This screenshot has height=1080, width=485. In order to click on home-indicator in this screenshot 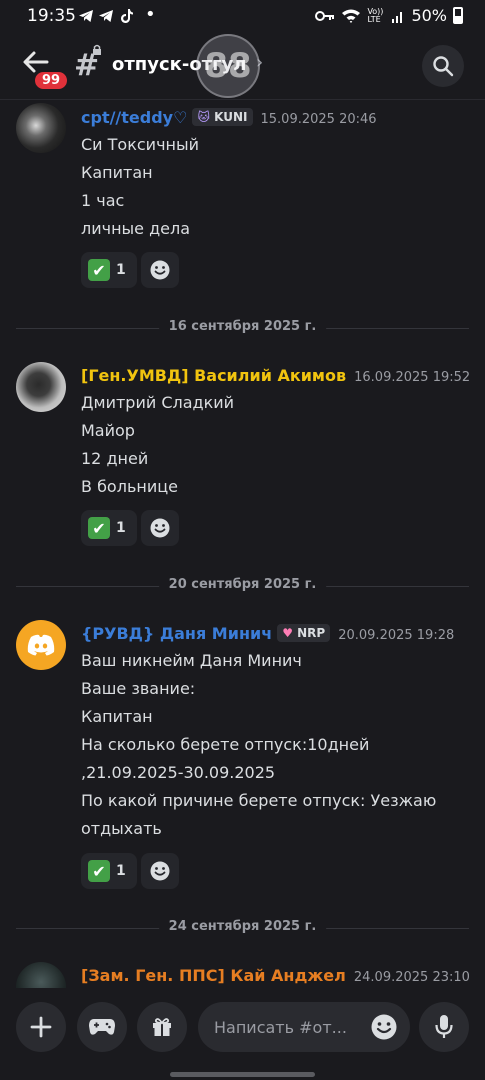, I will do `click(242, 1074)`.